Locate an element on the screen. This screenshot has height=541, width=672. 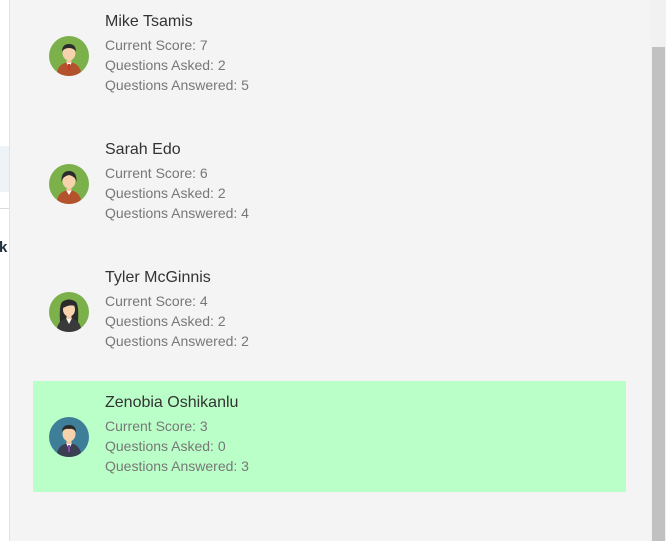
background-band is located at coordinates (4, 169).